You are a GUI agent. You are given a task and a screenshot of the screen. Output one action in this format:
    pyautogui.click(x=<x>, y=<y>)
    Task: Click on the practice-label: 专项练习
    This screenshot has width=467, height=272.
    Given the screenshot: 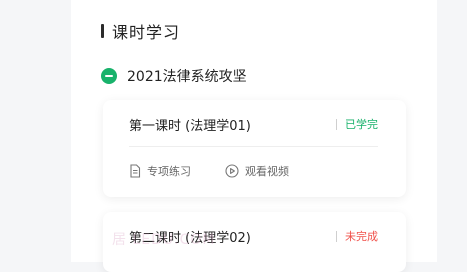 What is the action you would take?
    pyautogui.click(x=169, y=171)
    